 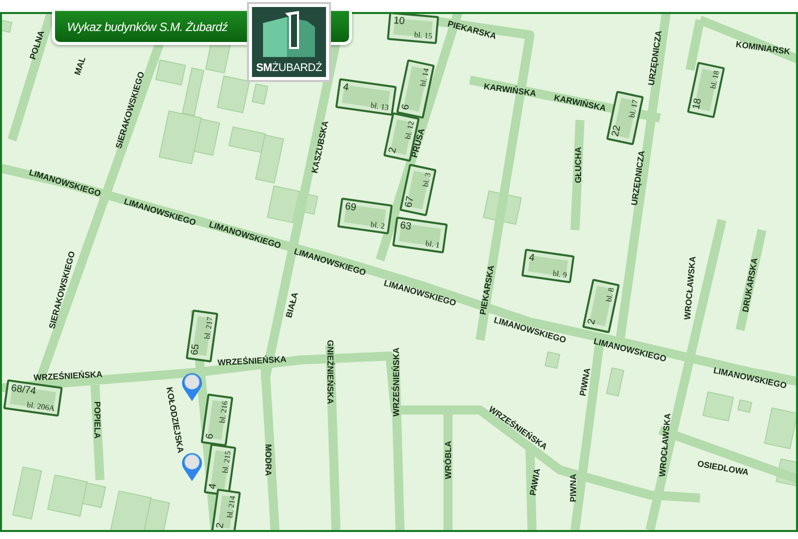 What do you see at coordinates (560, 274) in the screenshot?
I see `block-label: bl. 9` at bounding box center [560, 274].